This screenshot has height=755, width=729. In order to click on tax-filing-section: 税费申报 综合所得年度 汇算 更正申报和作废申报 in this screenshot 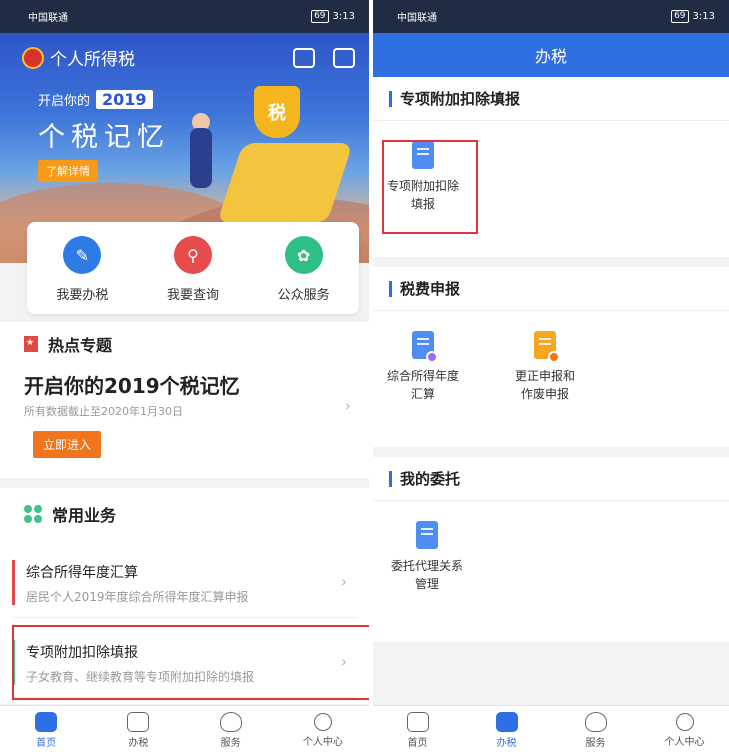, I will do `click(551, 357)`.